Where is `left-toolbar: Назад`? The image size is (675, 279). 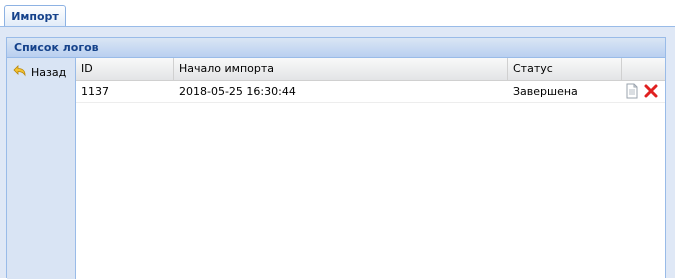 left-toolbar: Назад is located at coordinates (41, 168).